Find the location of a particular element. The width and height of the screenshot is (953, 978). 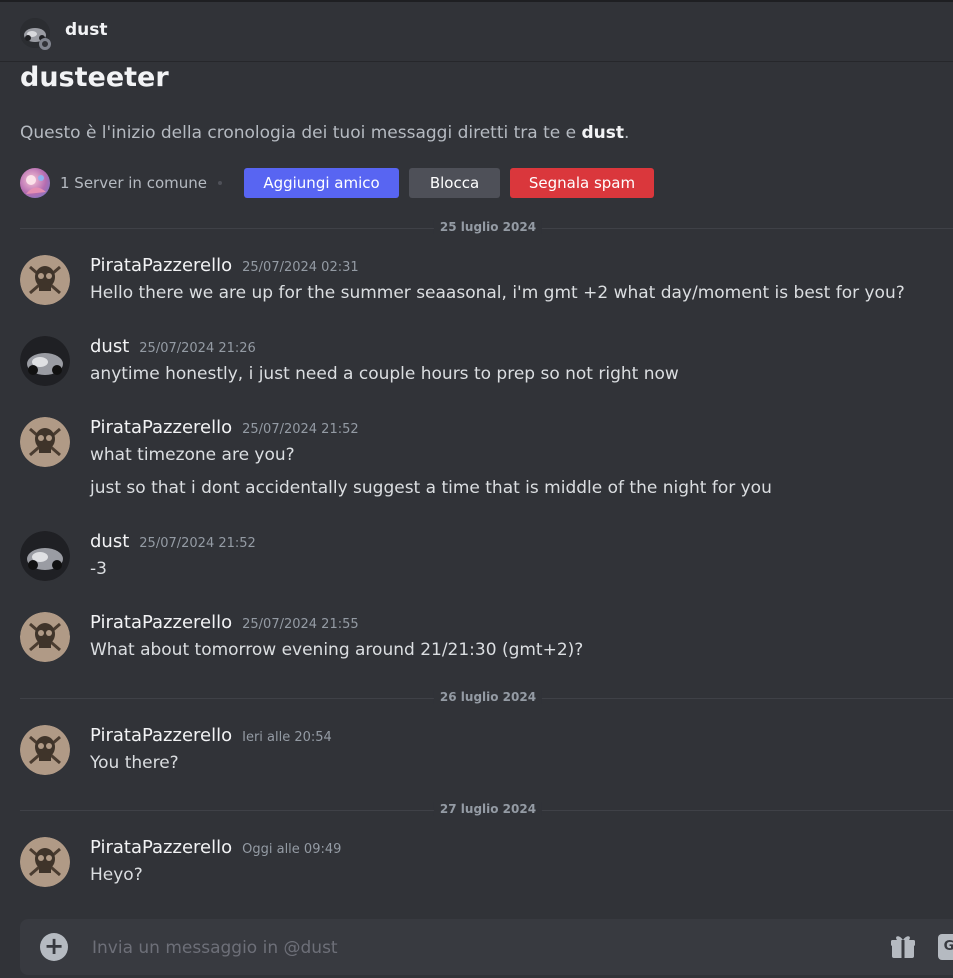

message-timestamp: 25/07/2024 21:55 is located at coordinates (300, 624).